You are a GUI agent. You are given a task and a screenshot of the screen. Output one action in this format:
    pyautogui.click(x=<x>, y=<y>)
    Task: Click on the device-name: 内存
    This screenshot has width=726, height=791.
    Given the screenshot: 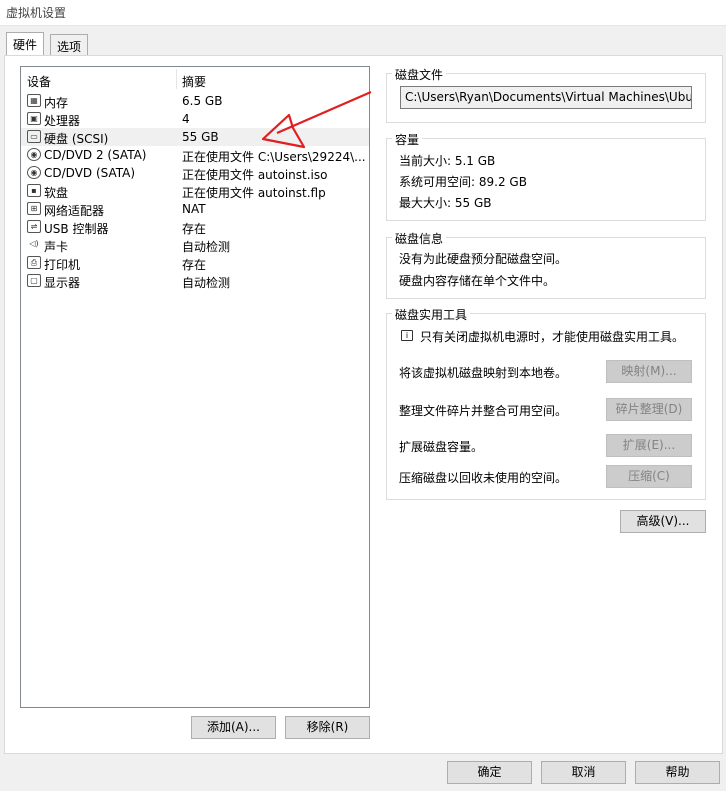 What is the action you would take?
    pyautogui.click(x=56, y=103)
    